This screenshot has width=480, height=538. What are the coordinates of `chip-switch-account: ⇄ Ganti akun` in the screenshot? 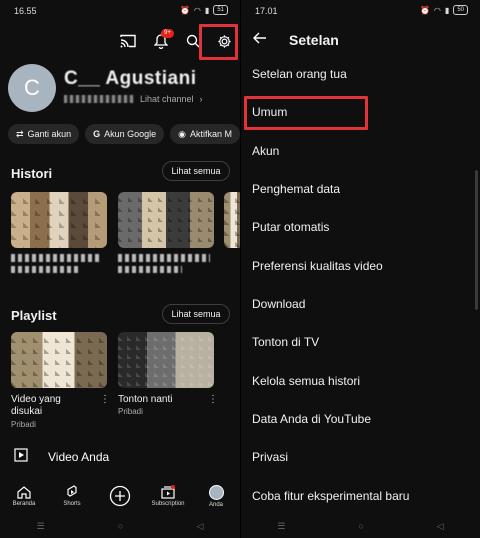 It's located at (44, 134).